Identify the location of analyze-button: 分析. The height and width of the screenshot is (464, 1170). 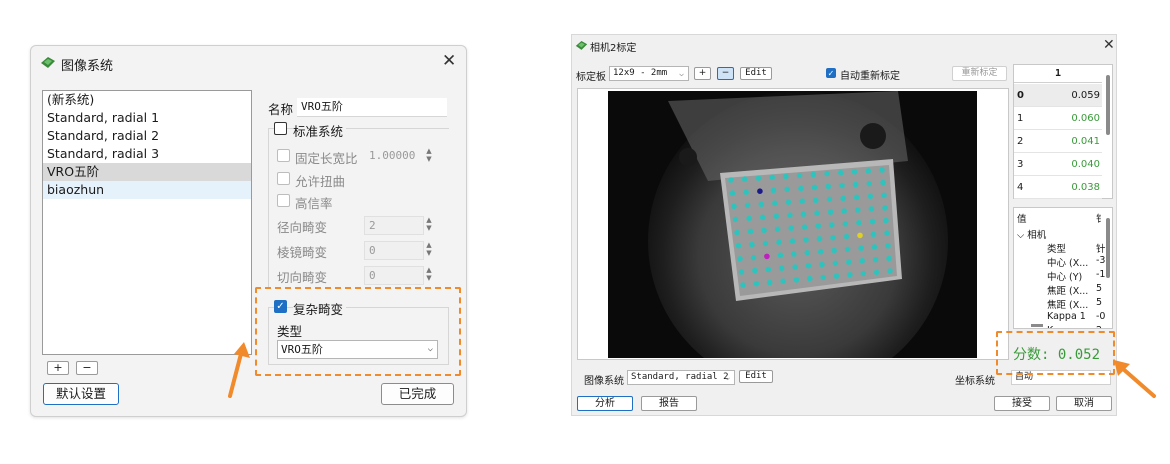
(605, 403).